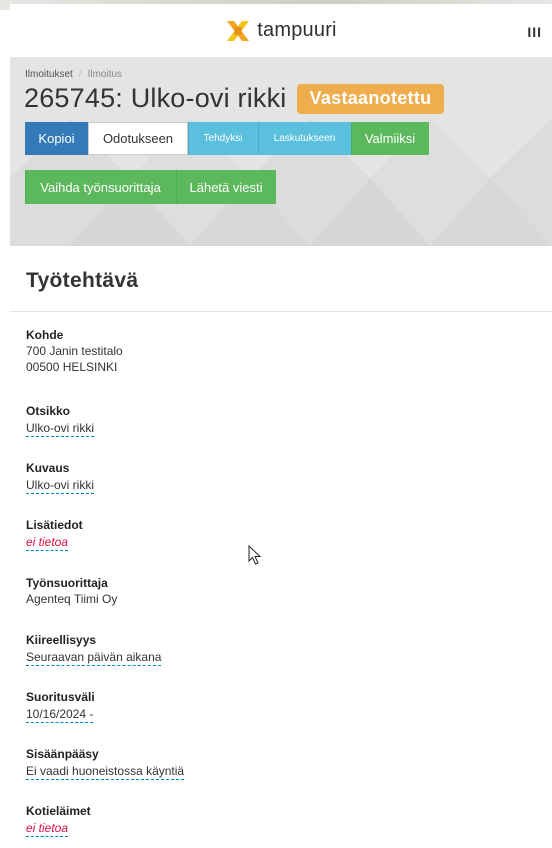 The width and height of the screenshot is (552, 848). What do you see at coordinates (61, 640) in the screenshot?
I see `field-label: Kiireellisyys` at bounding box center [61, 640].